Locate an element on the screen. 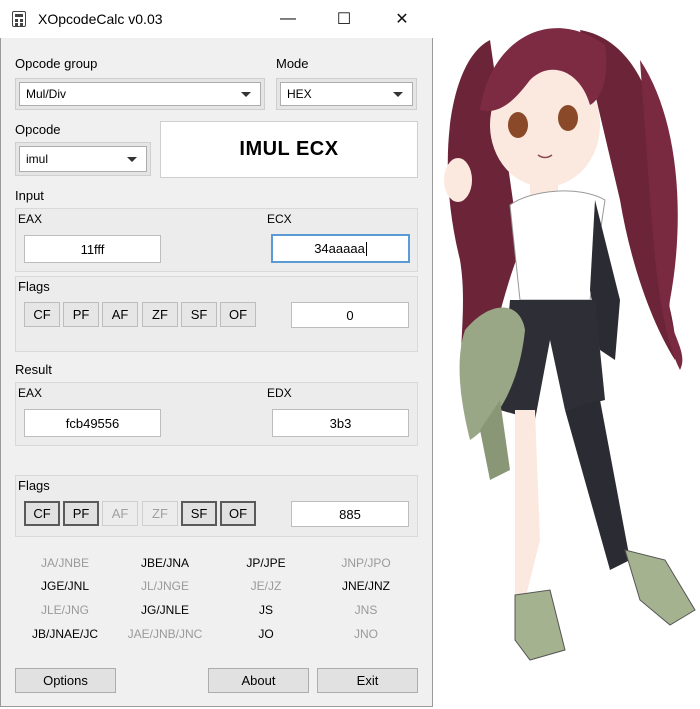  jump-jge-jnl: JGE/JNL is located at coordinates (64, 586).